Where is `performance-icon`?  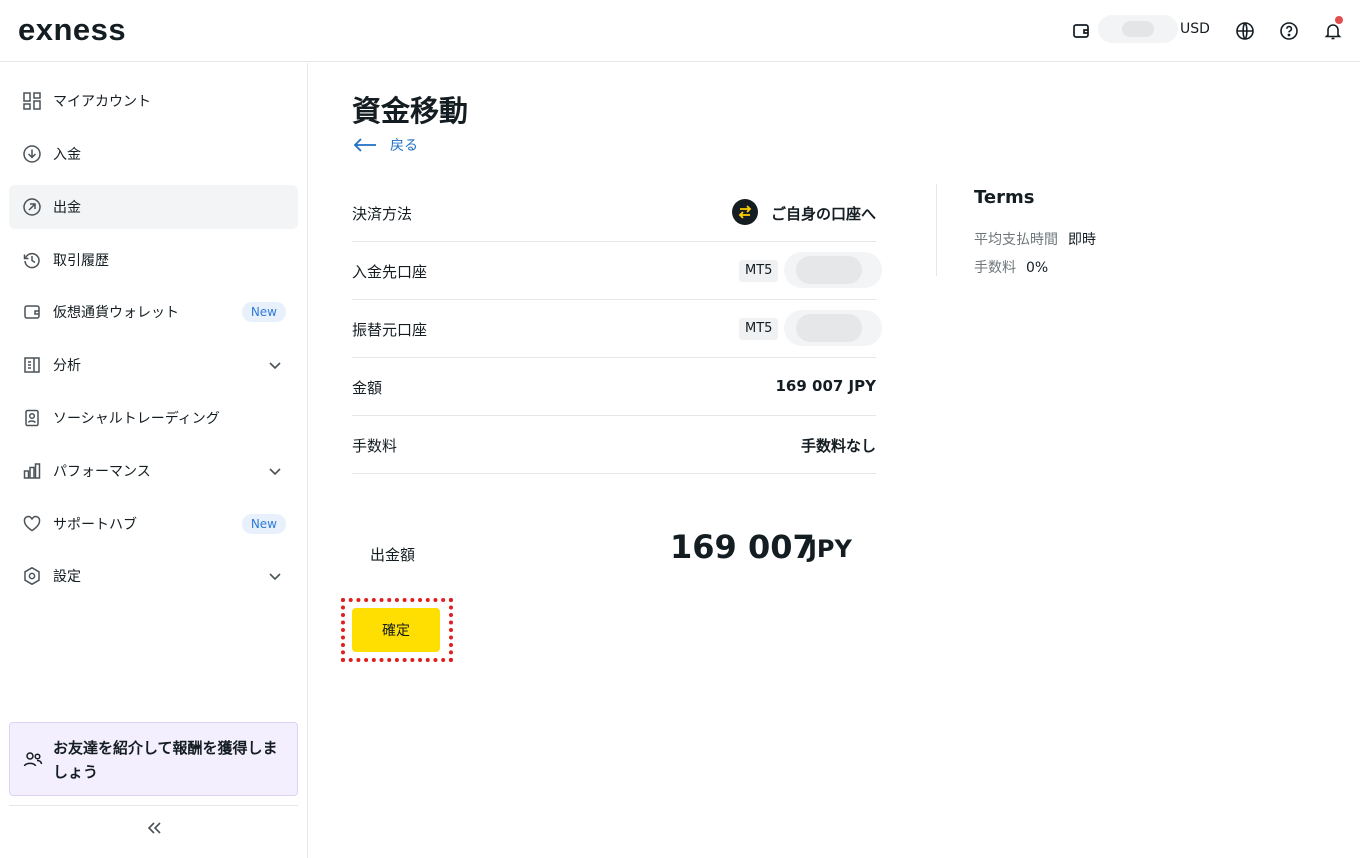 performance-icon is located at coordinates (32, 471).